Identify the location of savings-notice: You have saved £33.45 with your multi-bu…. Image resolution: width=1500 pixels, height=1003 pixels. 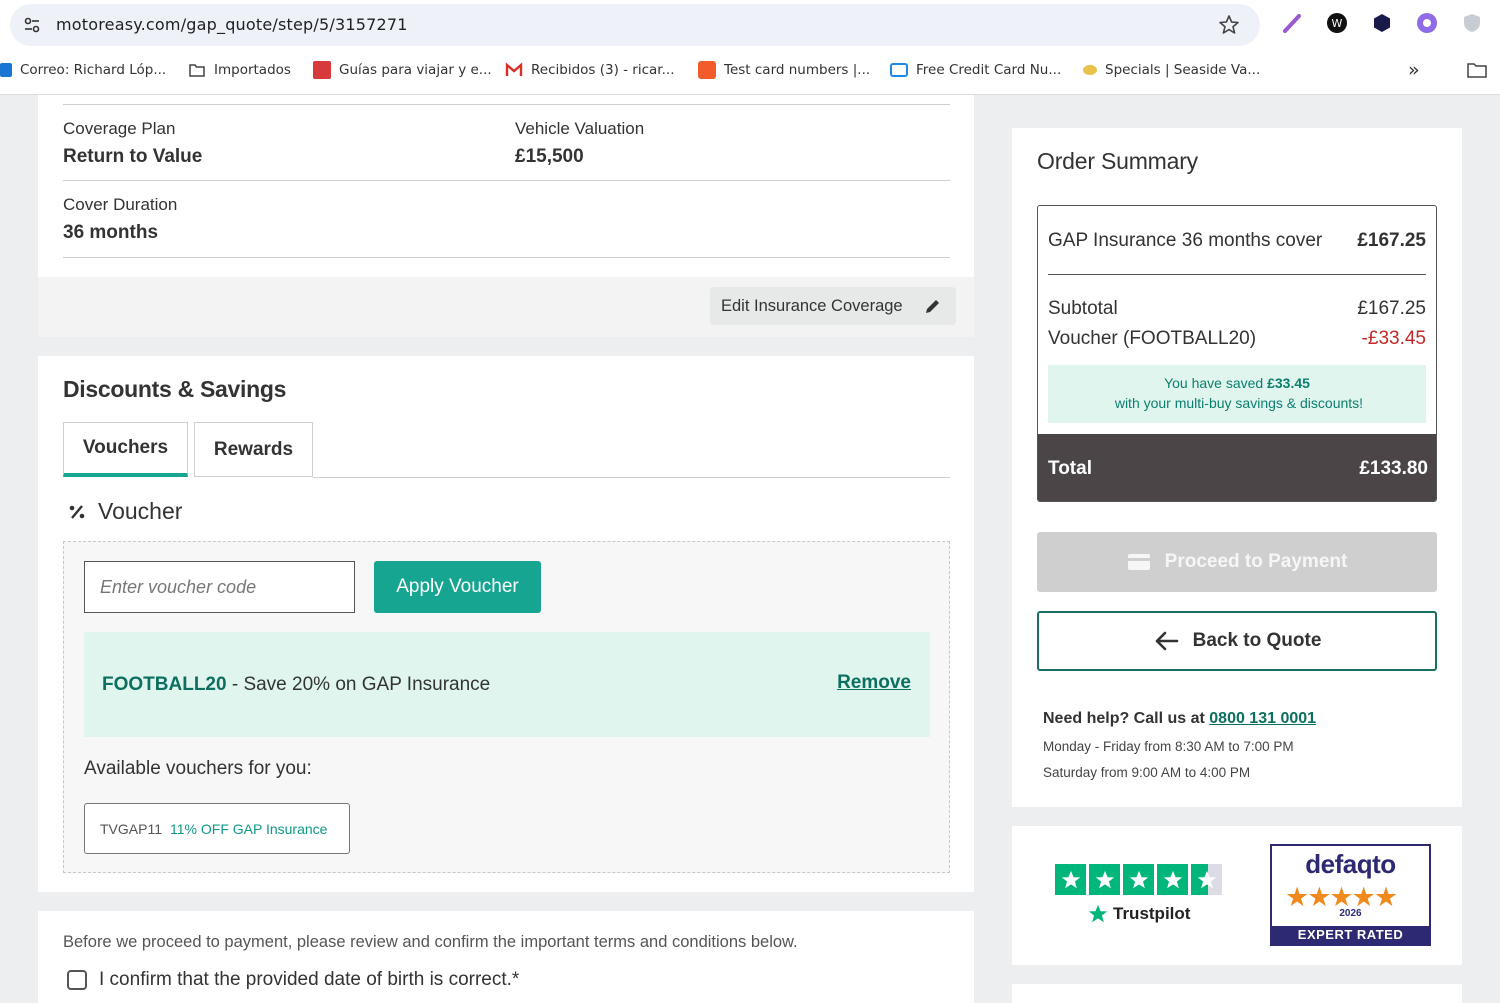
(1237, 394).